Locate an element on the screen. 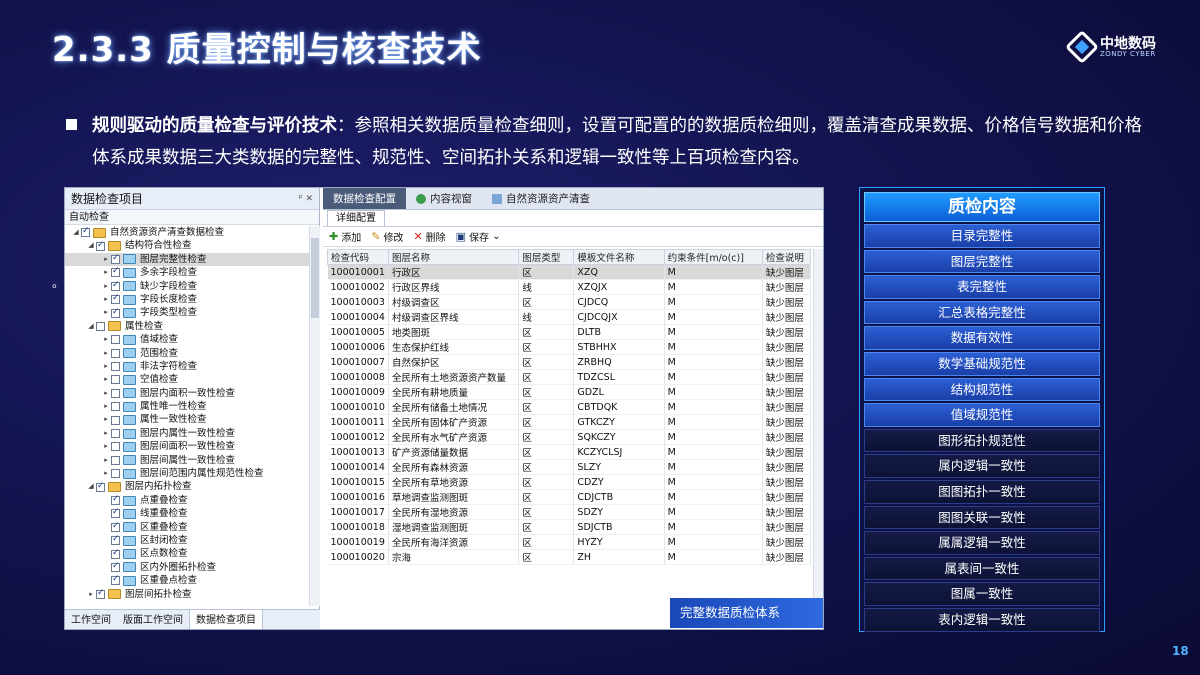  tree-item: ▸ 缺少字段检查 is located at coordinates (187, 286).